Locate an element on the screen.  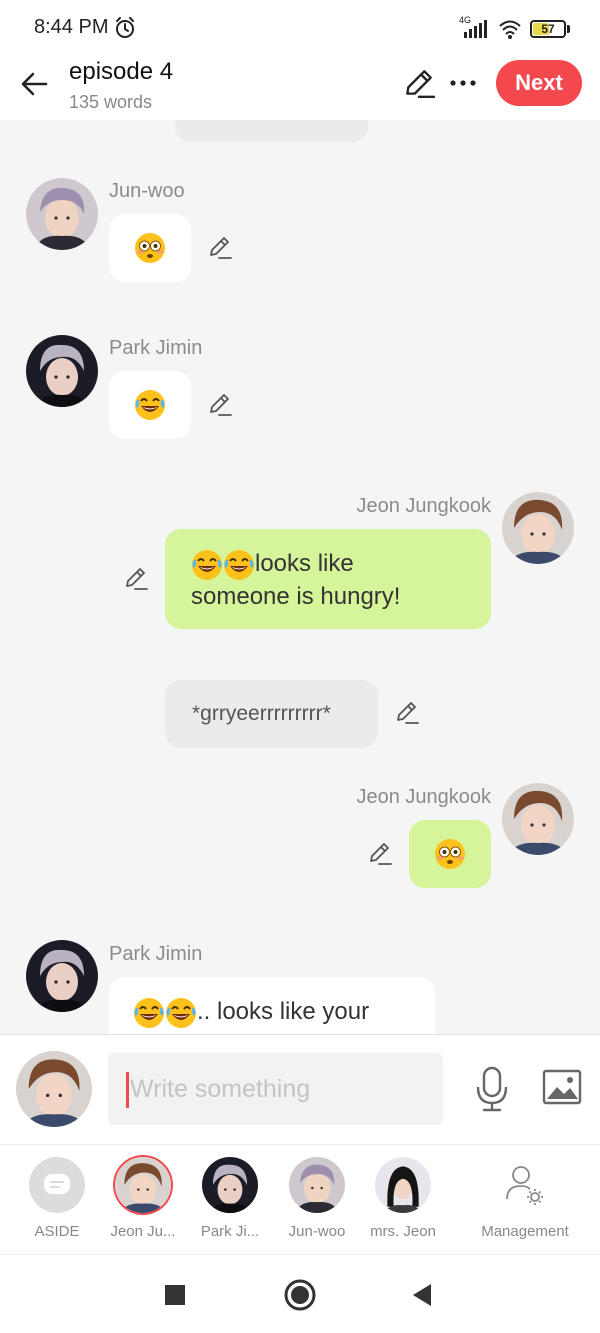
text-caret is located at coordinates (127, 1090).